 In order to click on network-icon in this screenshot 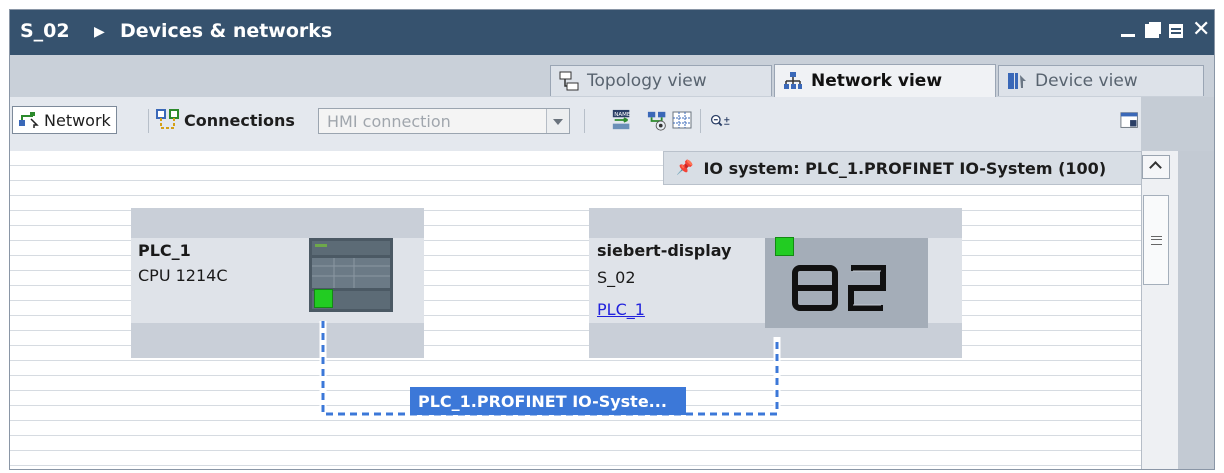, I will do `click(793, 80)`.